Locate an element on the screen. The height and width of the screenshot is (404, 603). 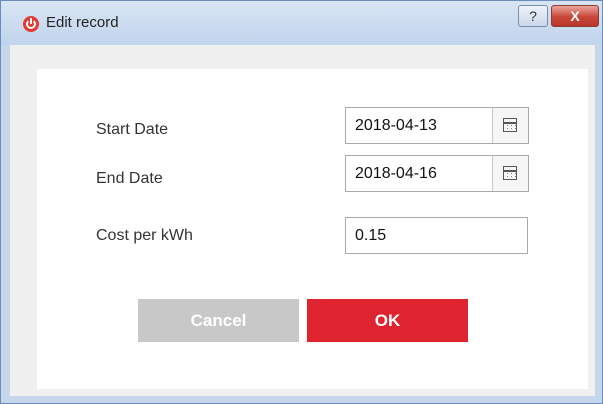
start-date-calendar-button is located at coordinates (510, 125).